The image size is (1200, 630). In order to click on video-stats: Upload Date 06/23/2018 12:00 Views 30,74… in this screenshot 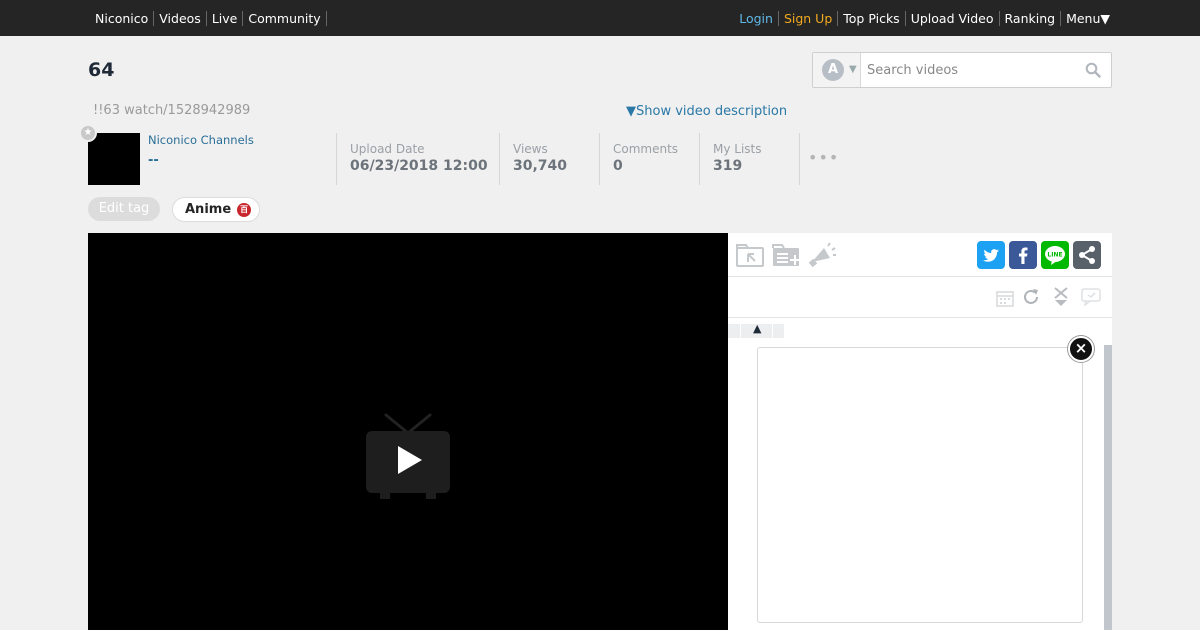, I will do `click(587, 159)`.